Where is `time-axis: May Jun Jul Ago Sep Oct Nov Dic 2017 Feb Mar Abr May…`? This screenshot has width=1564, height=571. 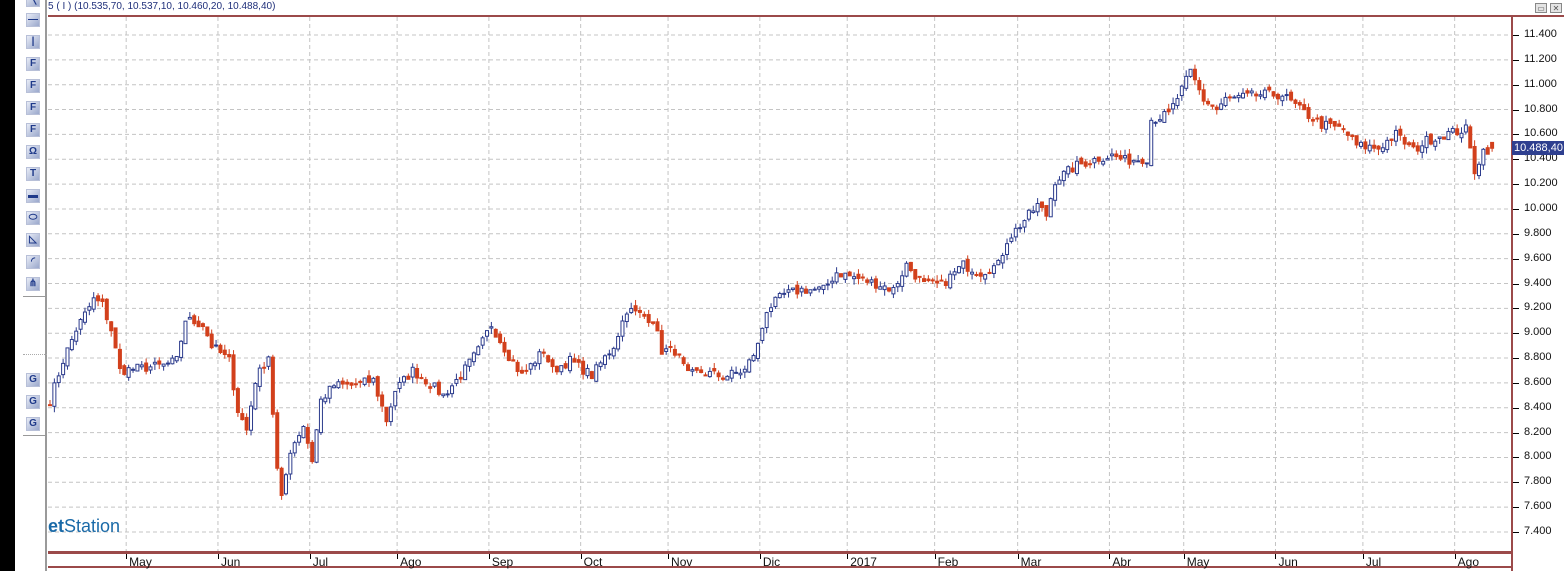
time-axis: May Jun Jul Ago Sep Oct Nov Dic 2017 Feb Mar Abr May… is located at coordinates (780, 560).